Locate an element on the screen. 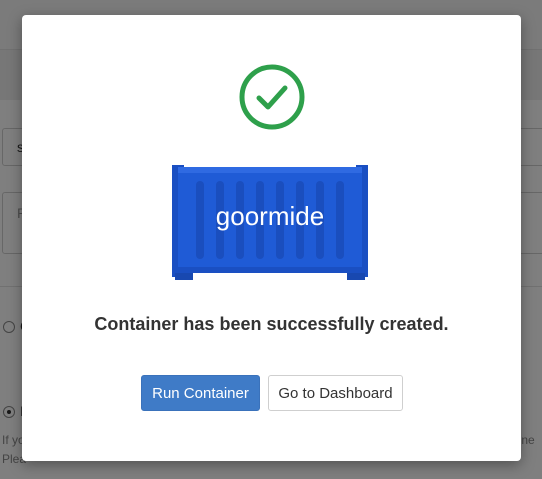 The image size is (542, 479). success-message: Container has been successfully created. is located at coordinates (271, 324).